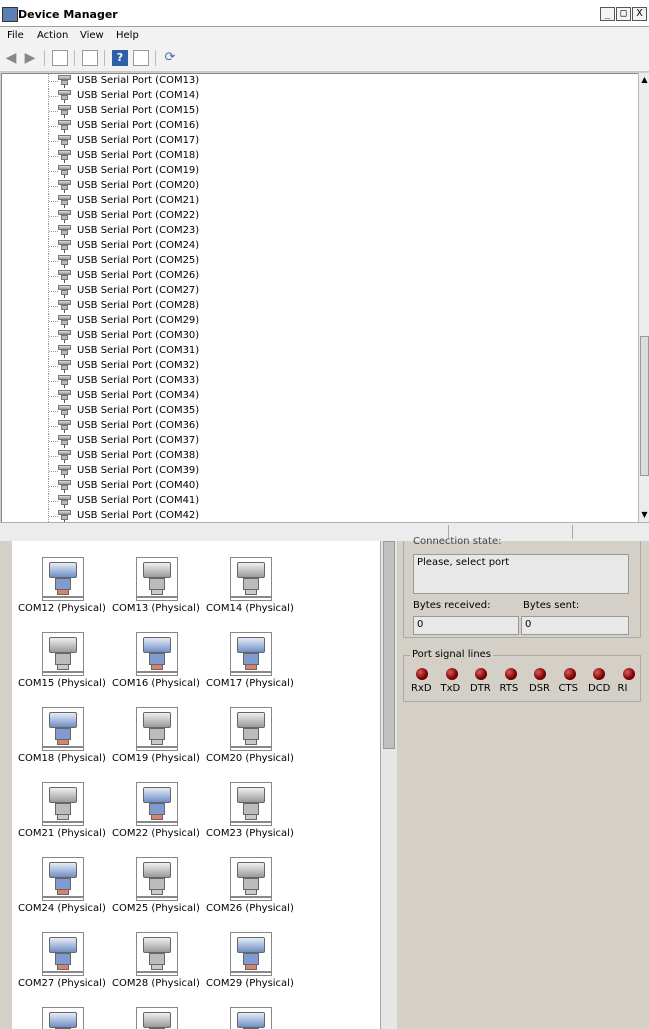 The height and width of the screenshot is (1029, 649). What do you see at coordinates (302, 96) in the screenshot?
I see `tree-item: USB Serial Port (COM14)` at bounding box center [302, 96].